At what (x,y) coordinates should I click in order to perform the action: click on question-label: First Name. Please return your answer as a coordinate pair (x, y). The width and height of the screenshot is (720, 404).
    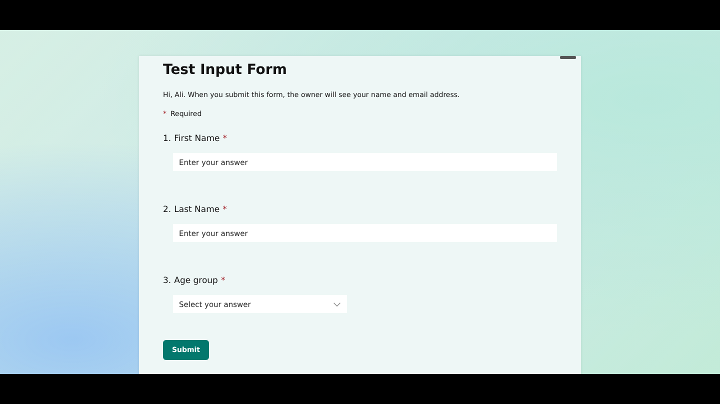
    Looking at the image, I should click on (197, 139).